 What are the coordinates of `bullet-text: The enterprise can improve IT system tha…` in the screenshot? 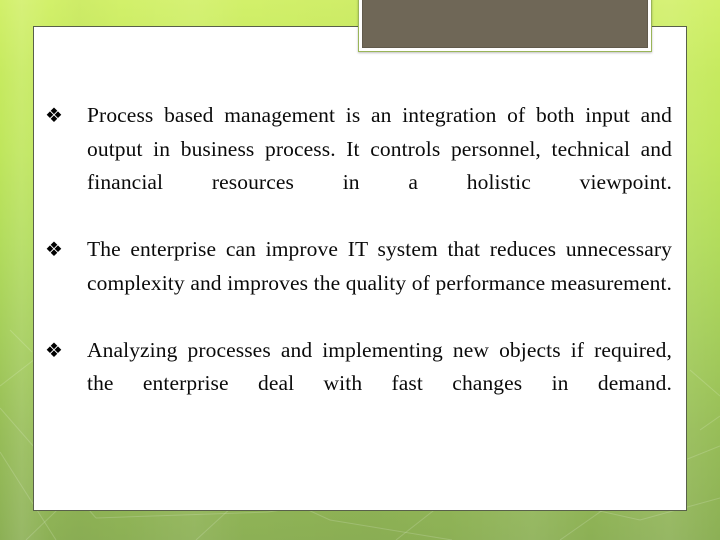 It's located at (379, 266).